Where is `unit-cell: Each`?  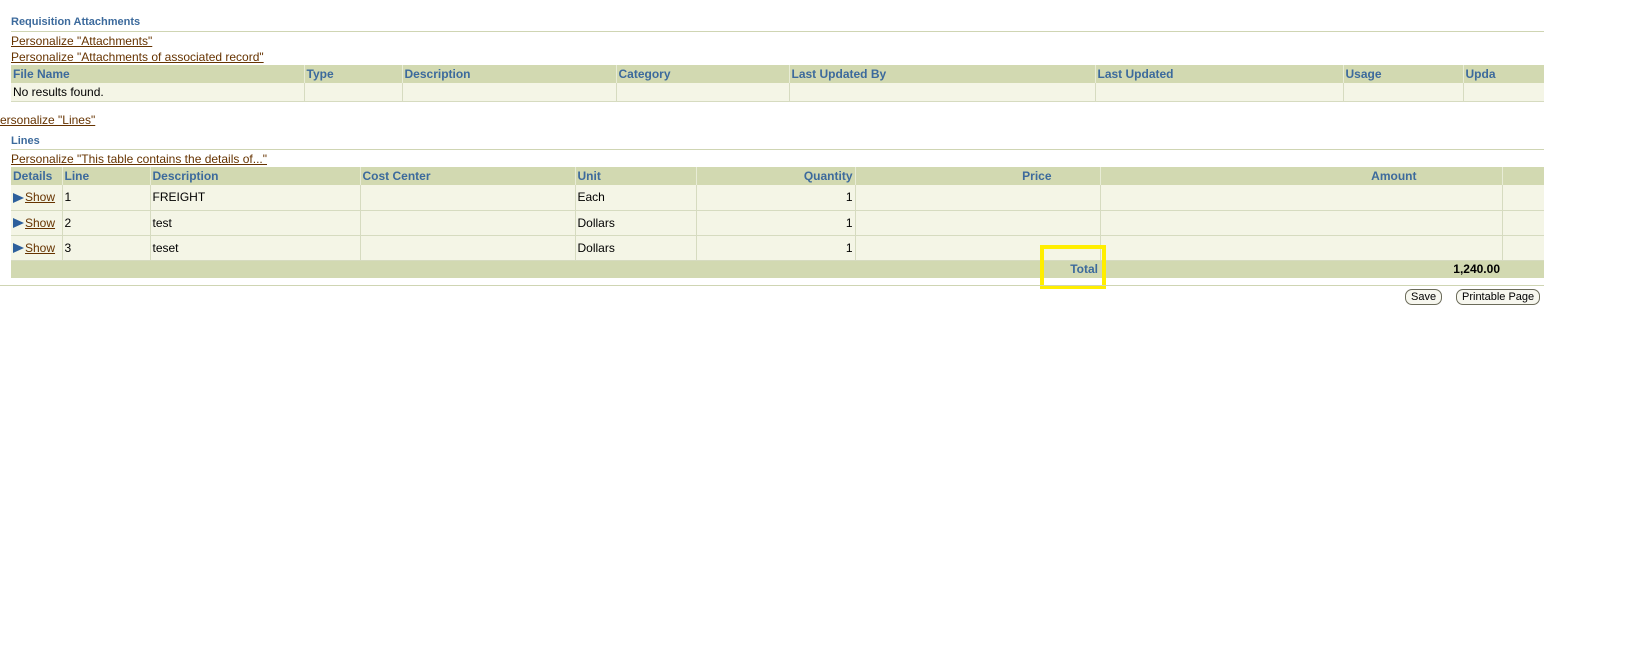 unit-cell: Each is located at coordinates (636, 198).